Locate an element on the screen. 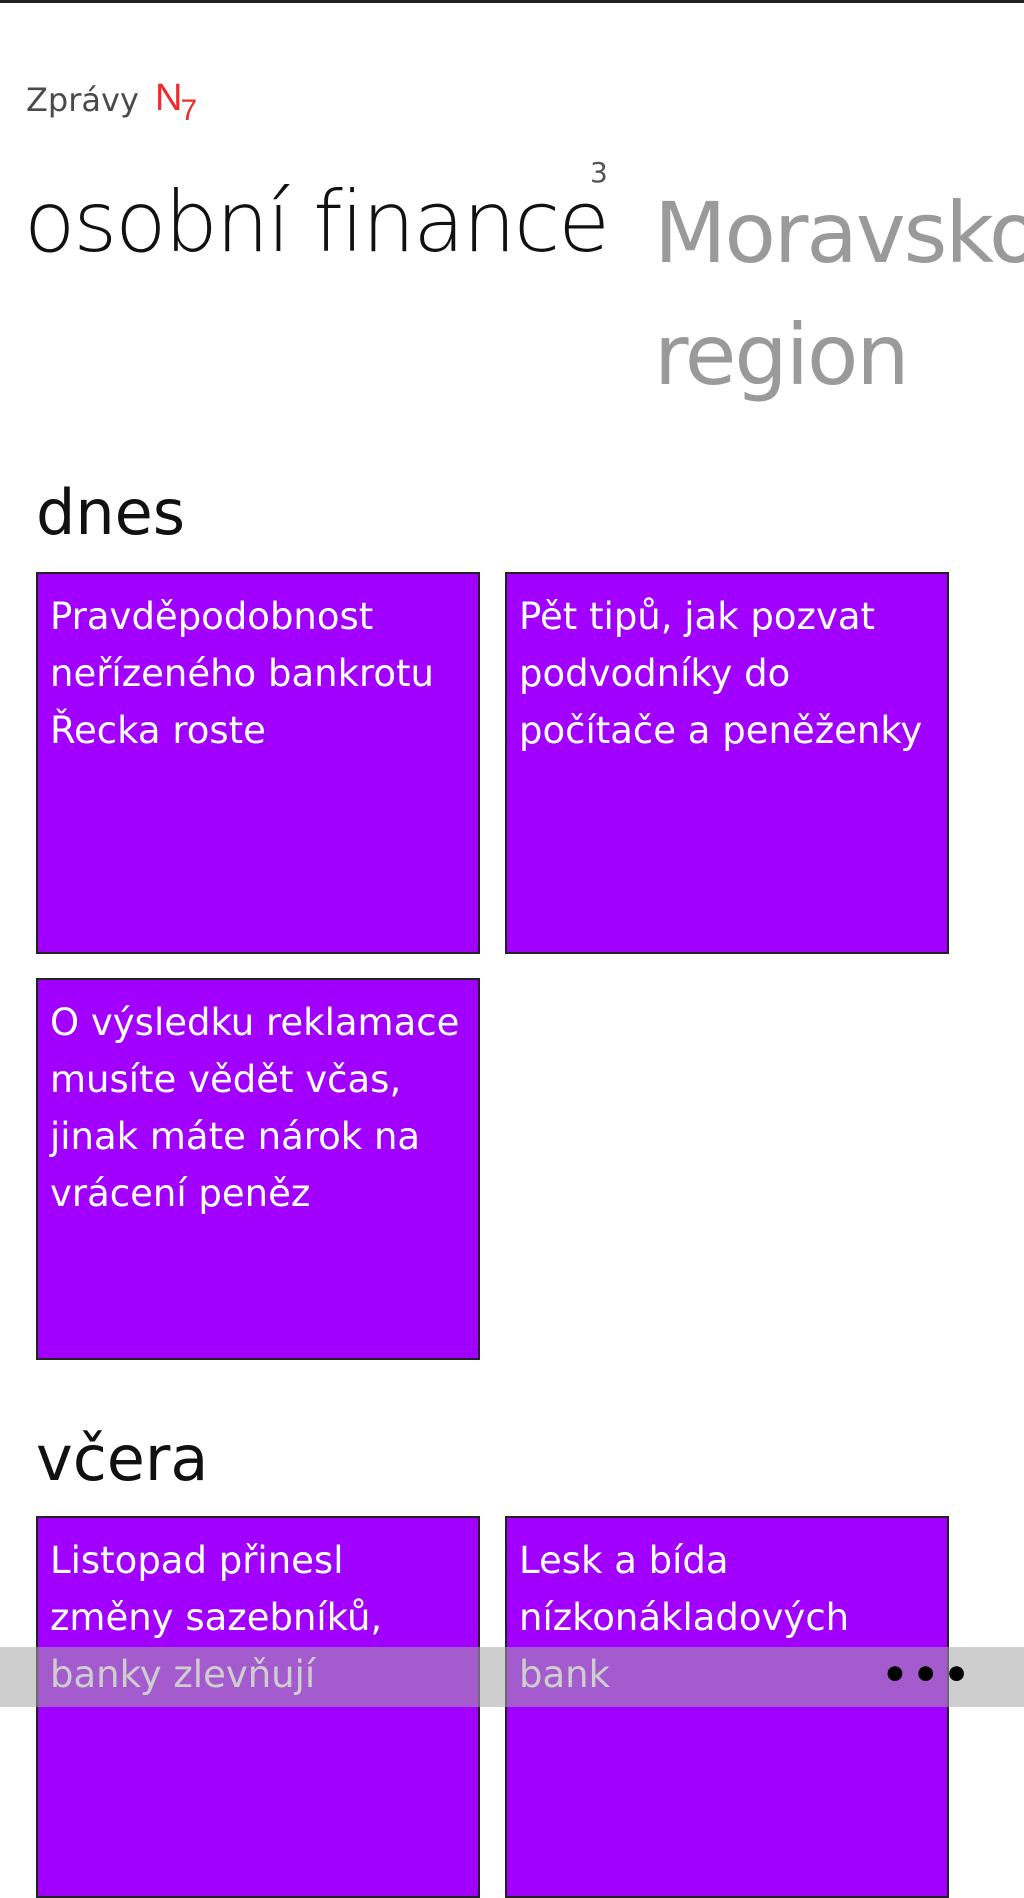  logo-subscript: 7 is located at coordinates (189, 110).